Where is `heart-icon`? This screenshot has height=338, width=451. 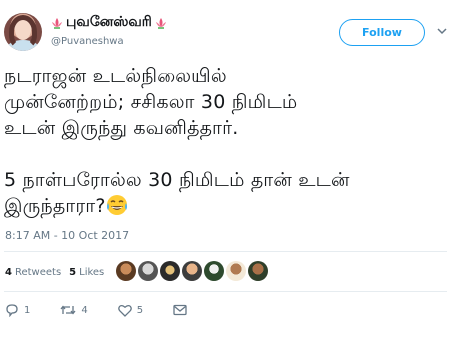
heart-icon is located at coordinates (124, 310).